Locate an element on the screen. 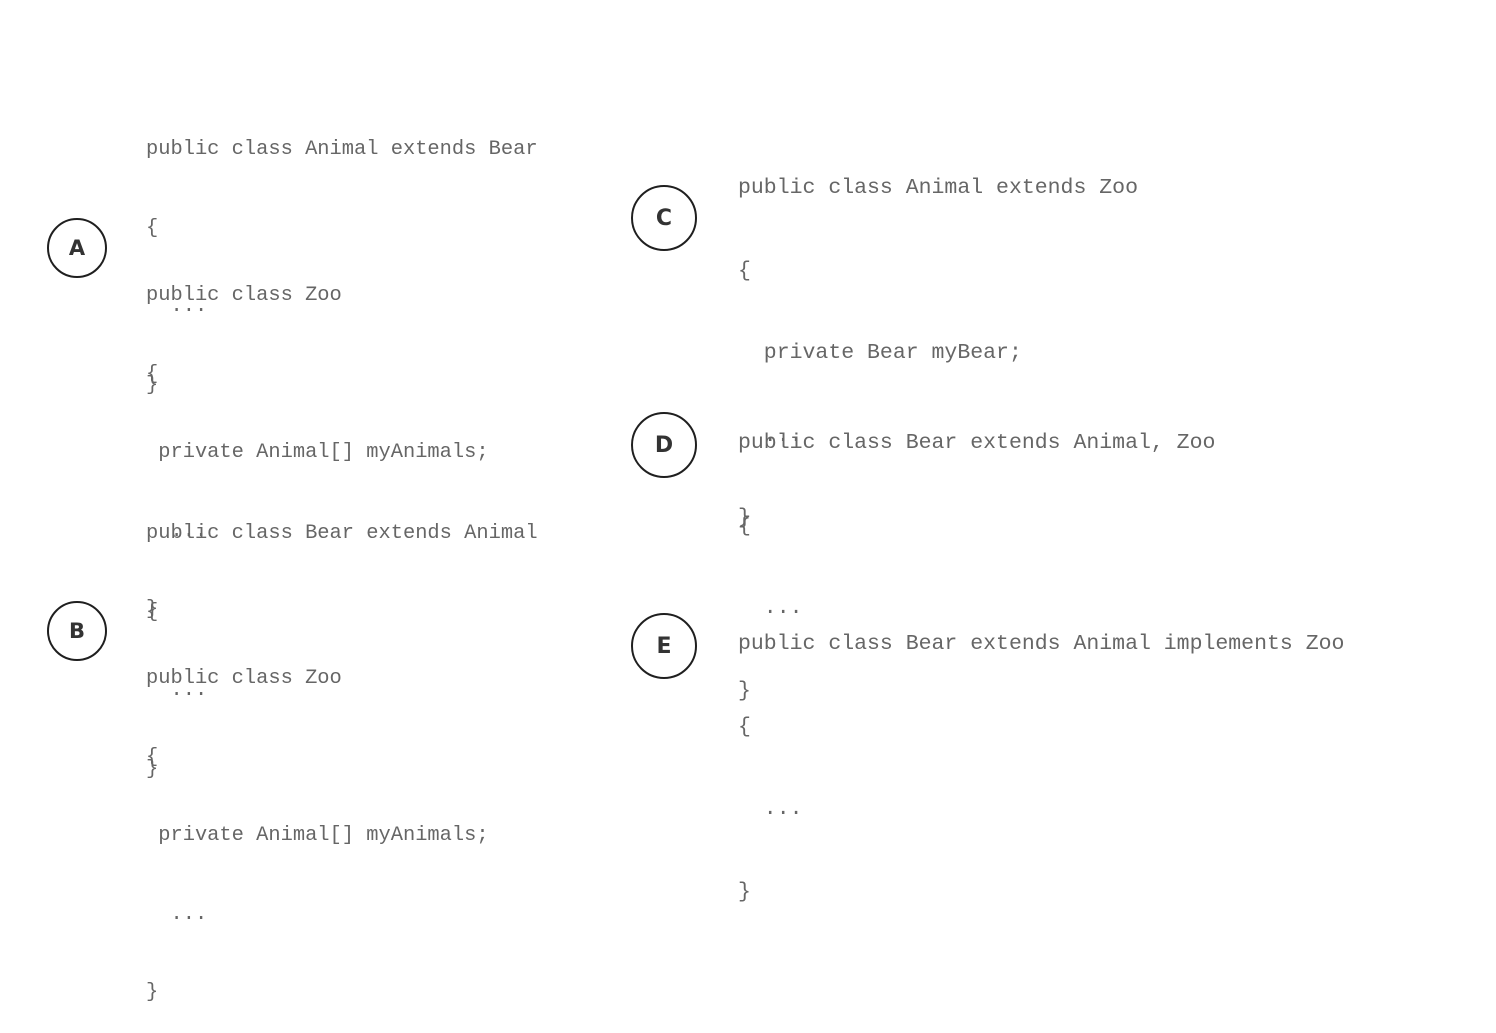 The height and width of the screenshot is (1033, 1496). option-d-badge: D is located at coordinates (664, 445).